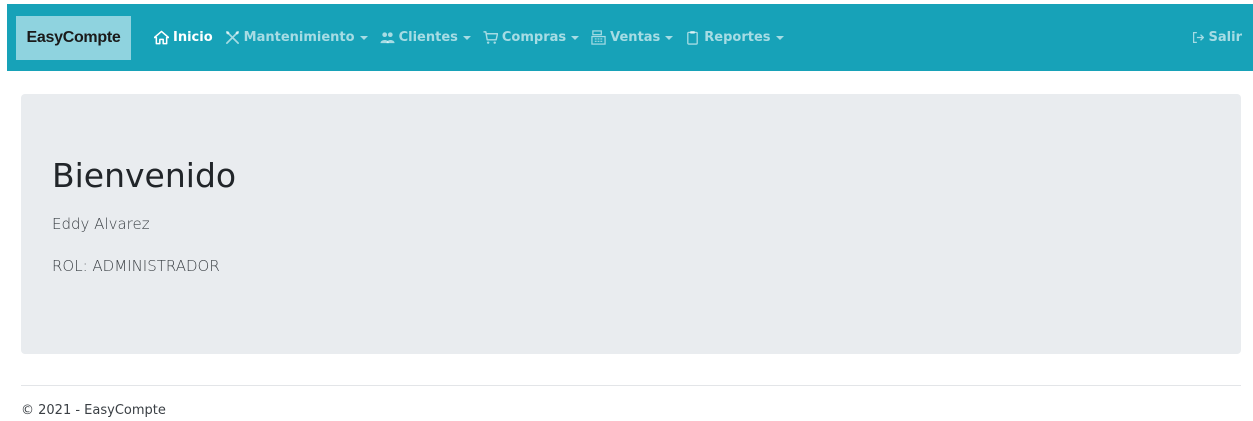 The height and width of the screenshot is (421, 1253). What do you see at coordinates (490, 37) in the screenshot?
I see `cart-icon` at bounding box center [490, 37].